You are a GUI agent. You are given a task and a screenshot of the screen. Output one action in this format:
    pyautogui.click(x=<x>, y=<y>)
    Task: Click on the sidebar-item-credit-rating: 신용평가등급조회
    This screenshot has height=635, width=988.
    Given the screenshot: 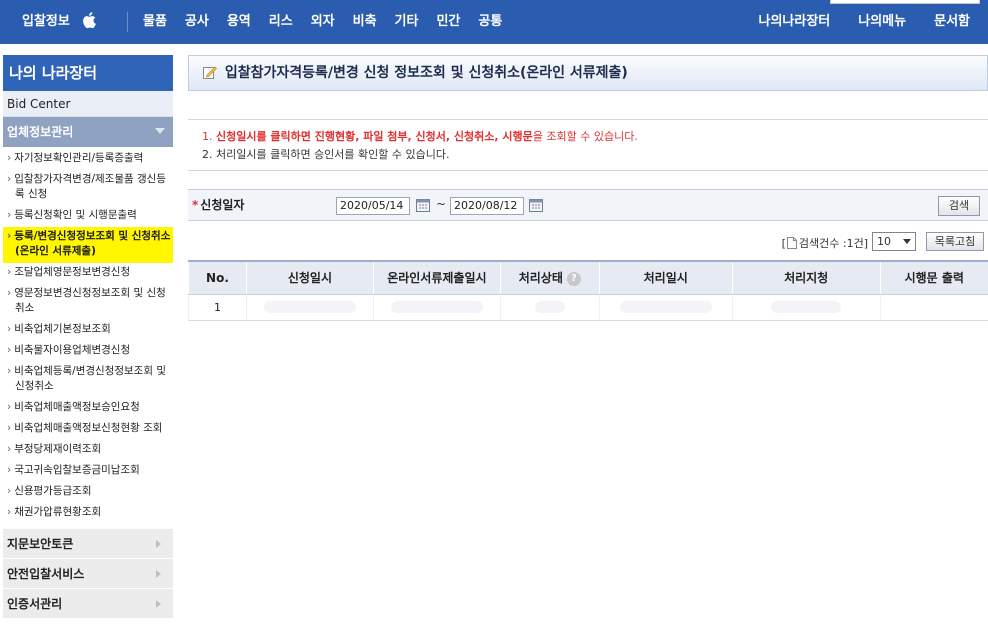 What is the action you would take?
    pyautogui.click(x=88, y=492)
    